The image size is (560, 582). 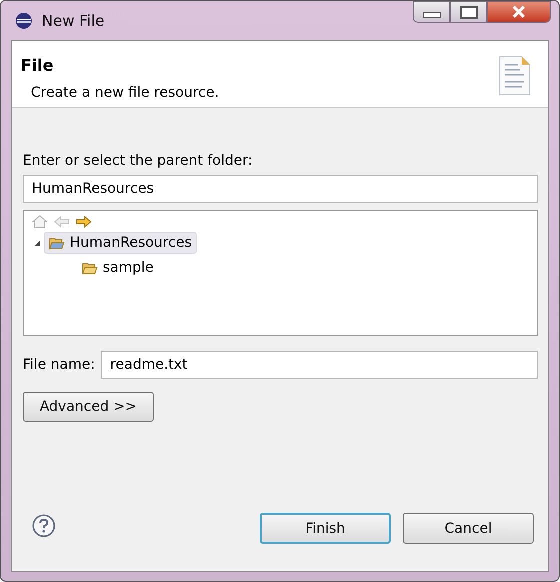 What do you see at coordinates (138, 161) in the screenshot?
I see `parent-folder-label: Enter or select the parent folder:` at bounding box center [138, 161].